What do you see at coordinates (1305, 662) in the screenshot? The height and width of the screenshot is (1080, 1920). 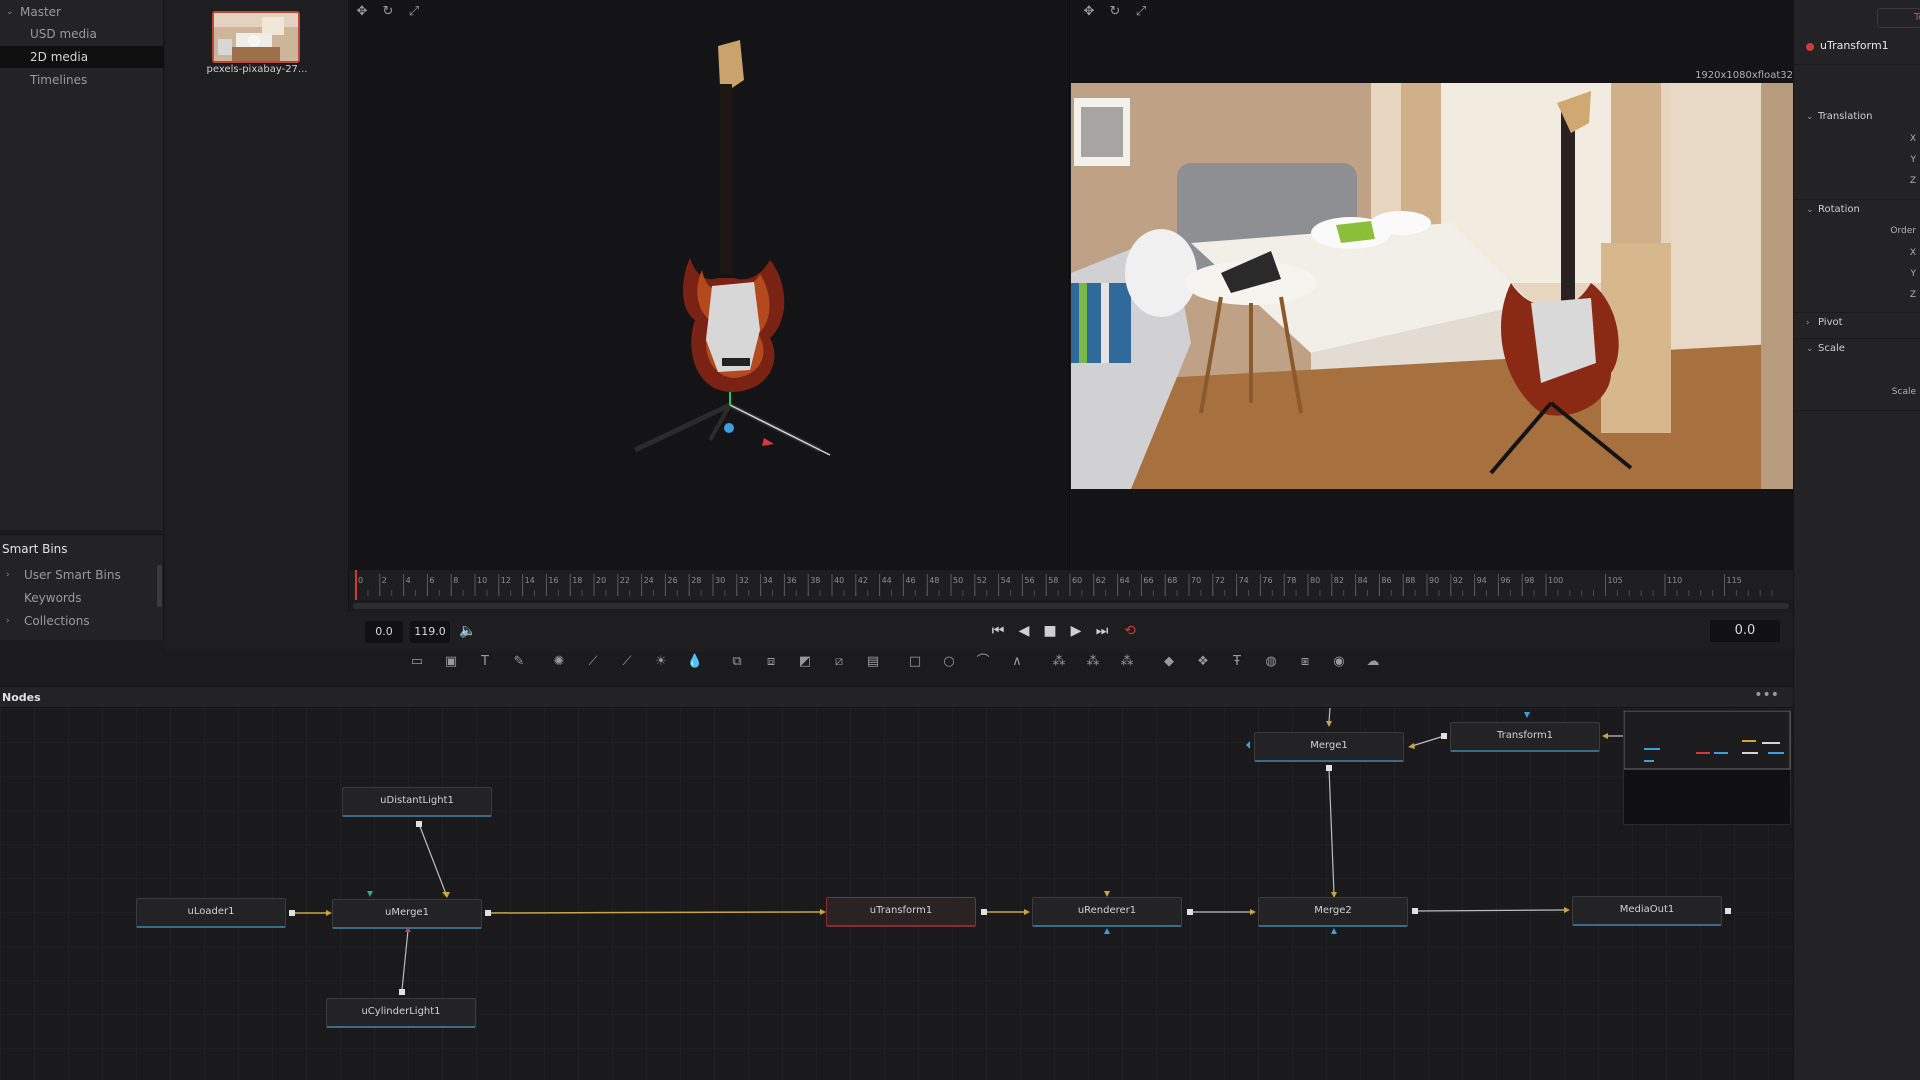 I see `renderer3d-icon: ⧆` at bounding box center [1305, 662].